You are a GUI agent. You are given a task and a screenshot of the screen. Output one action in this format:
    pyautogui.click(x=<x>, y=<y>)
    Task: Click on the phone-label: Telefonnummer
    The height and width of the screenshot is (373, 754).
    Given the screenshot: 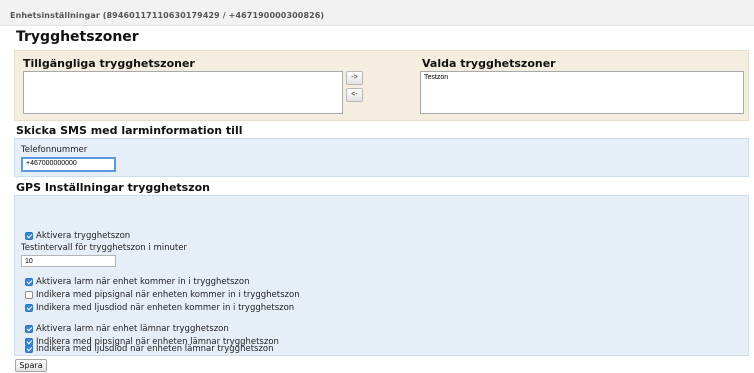 What is the action you would take?
    pyautogui.click(x=54, y=150)
    